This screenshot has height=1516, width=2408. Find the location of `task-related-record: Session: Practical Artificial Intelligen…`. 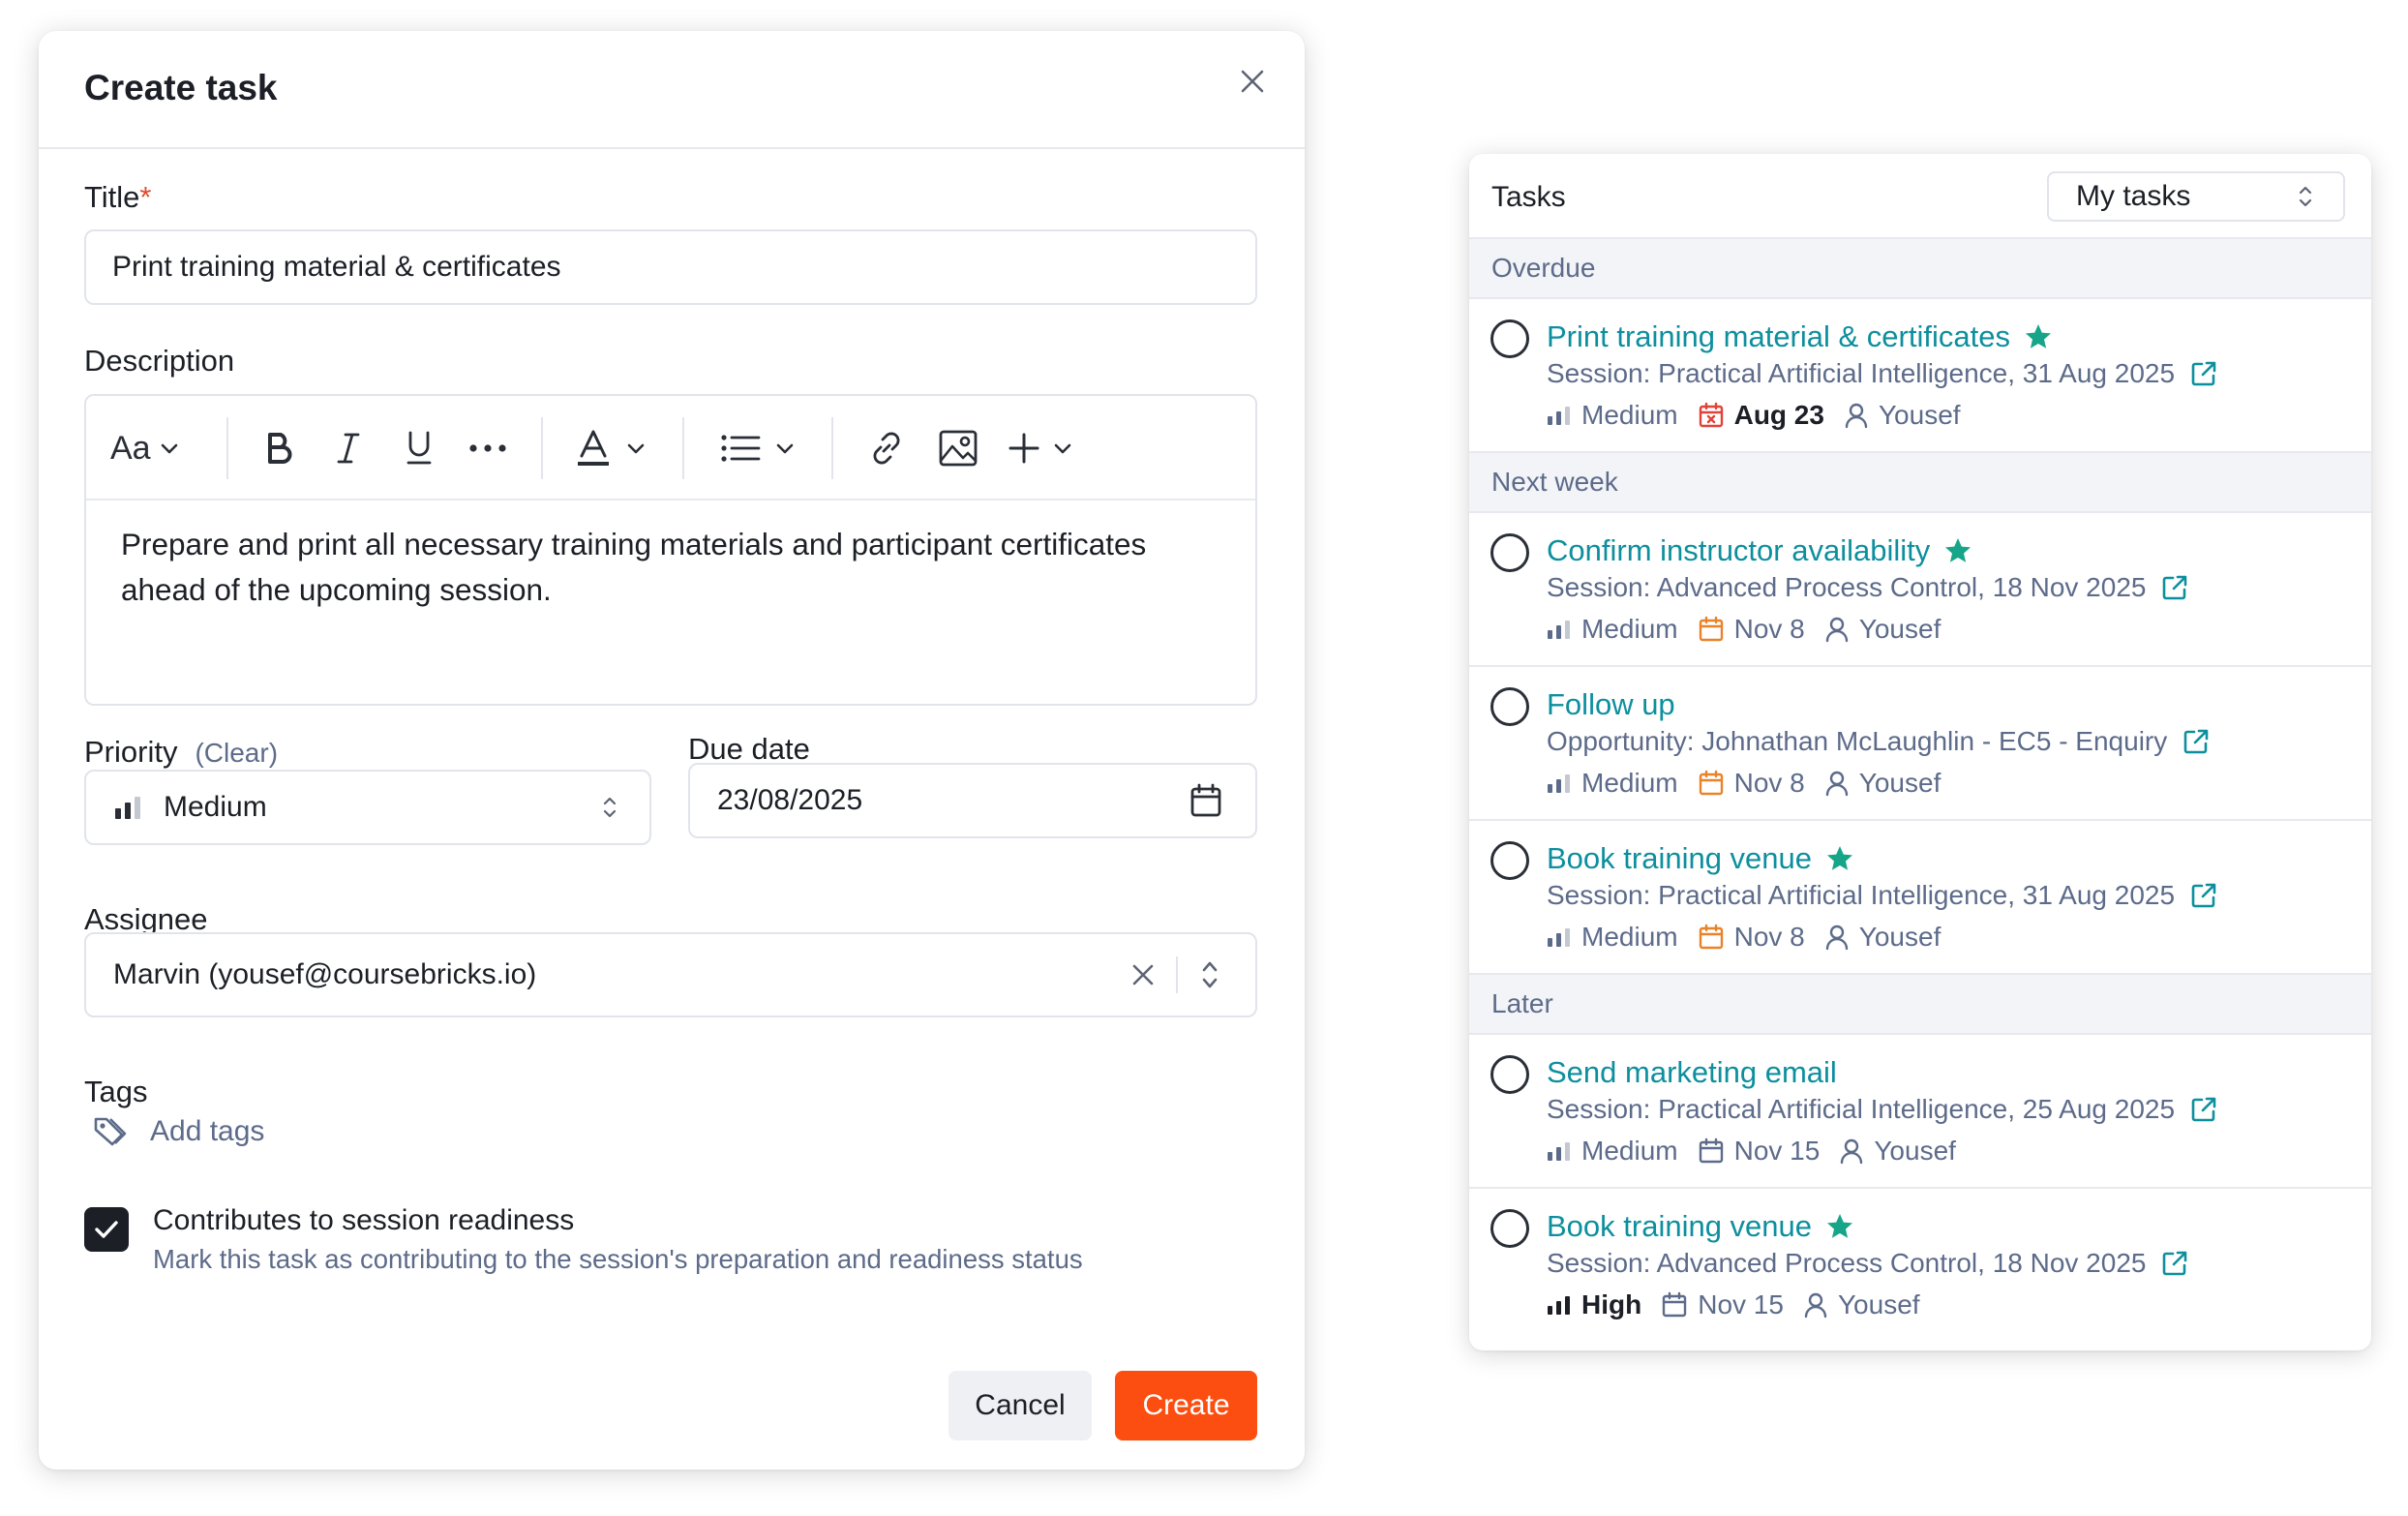

task-related-record: Session: Practical Artificial Intelligen… is located at coordinates (1882, 373).